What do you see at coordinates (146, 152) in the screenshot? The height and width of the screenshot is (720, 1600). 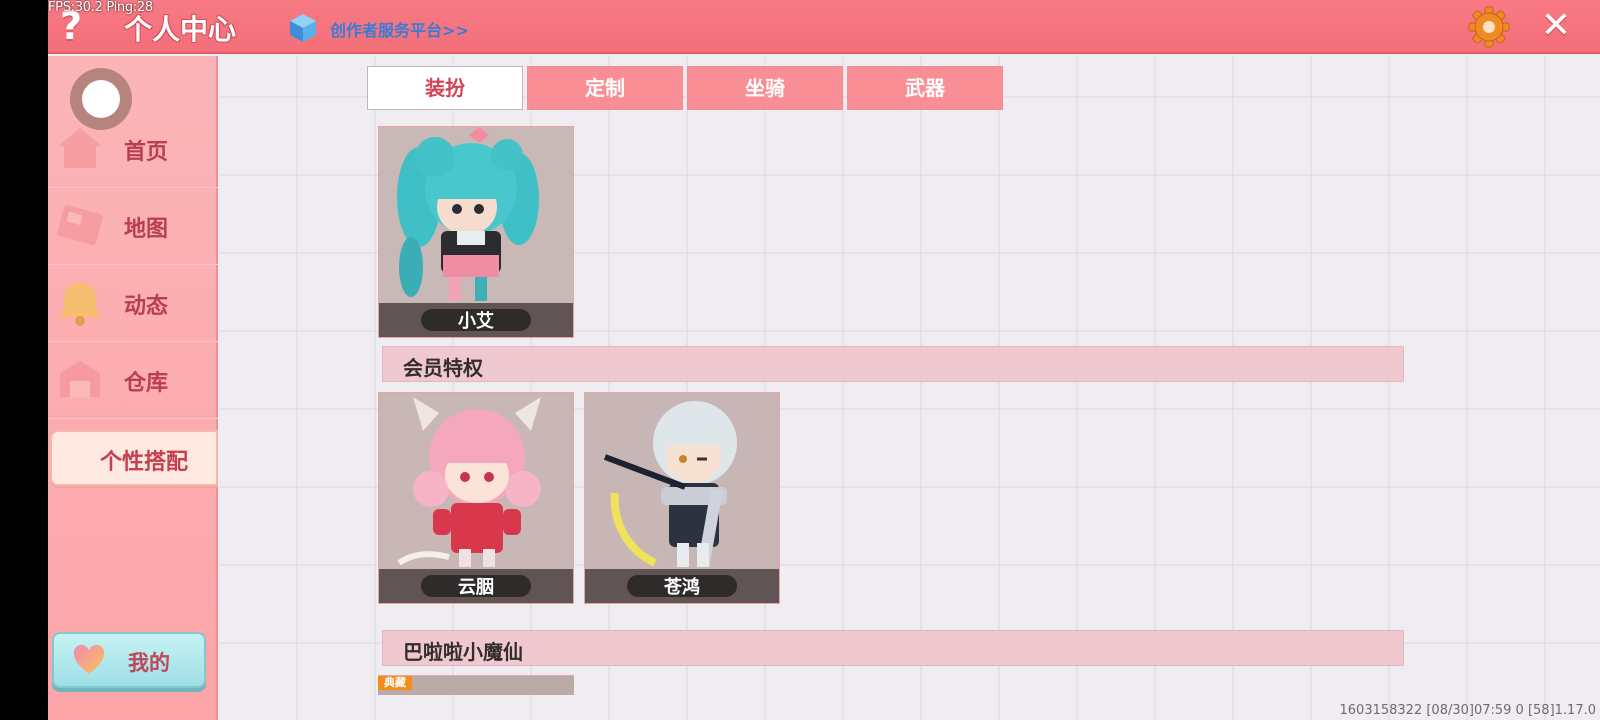 I see `sidebar-item-label: 首页` at bounding box center [146, 152].